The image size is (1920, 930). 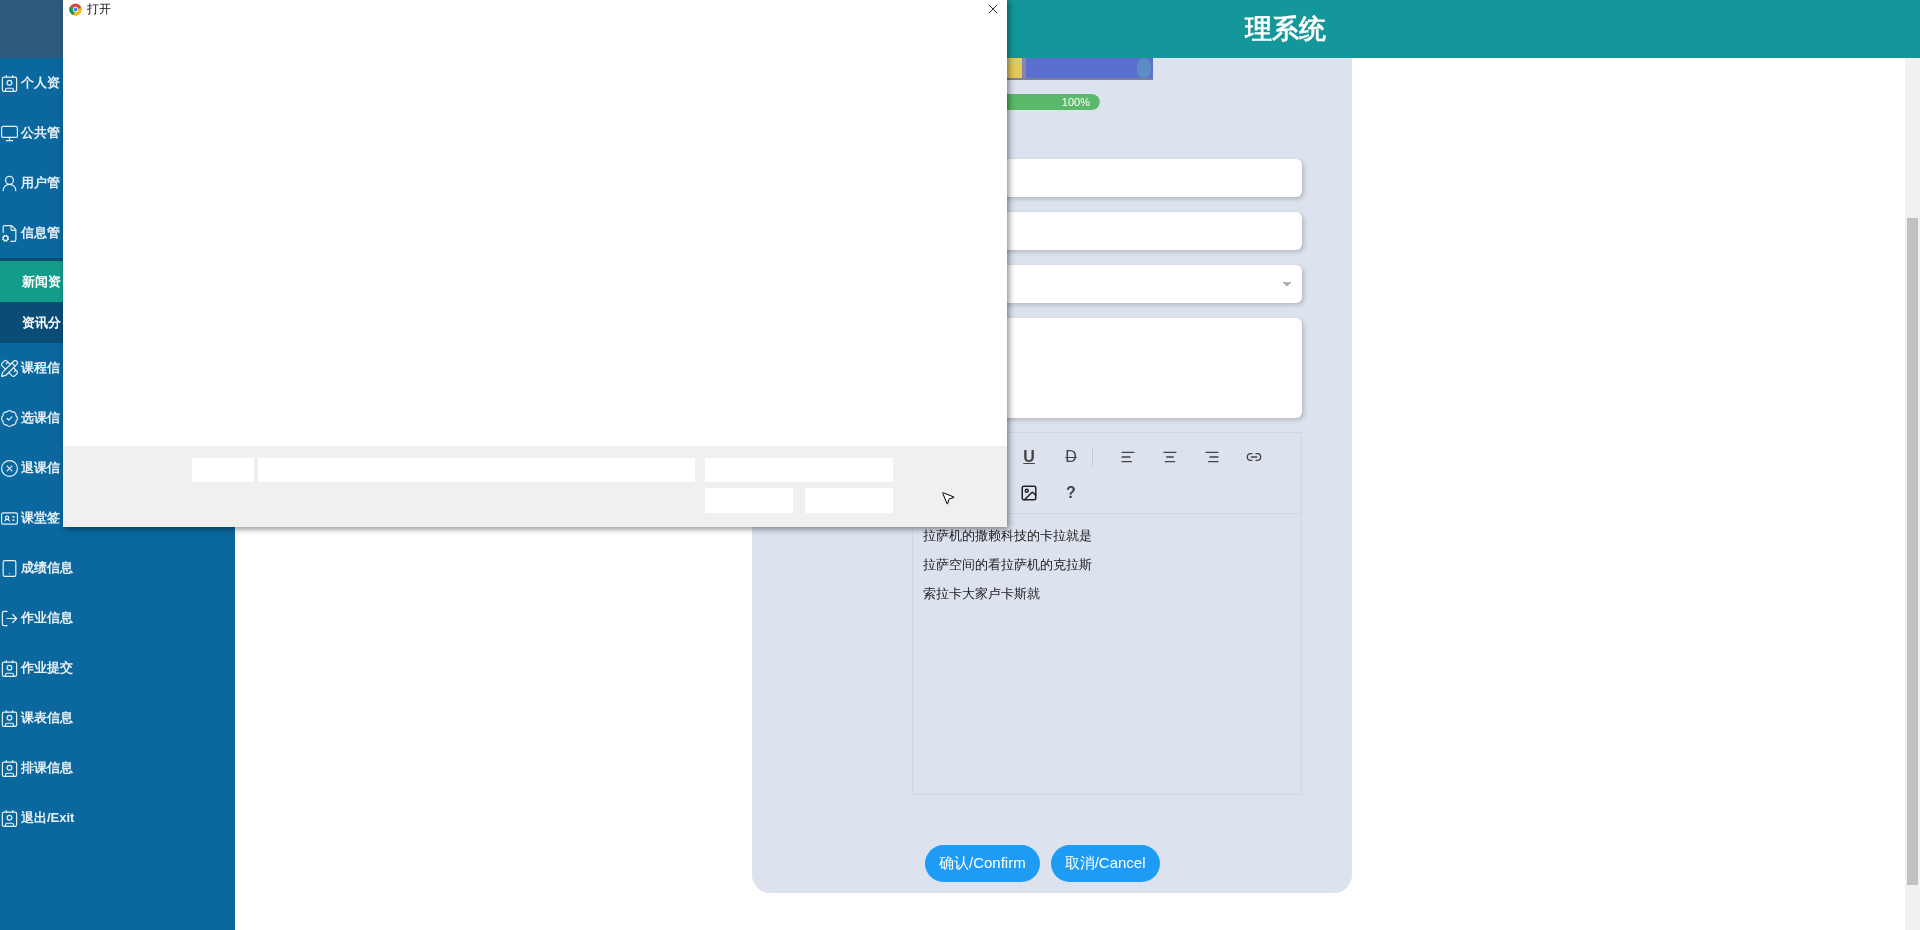 I want to click on sidebar-item: 退出/Exit, so click(x=117, y=818).